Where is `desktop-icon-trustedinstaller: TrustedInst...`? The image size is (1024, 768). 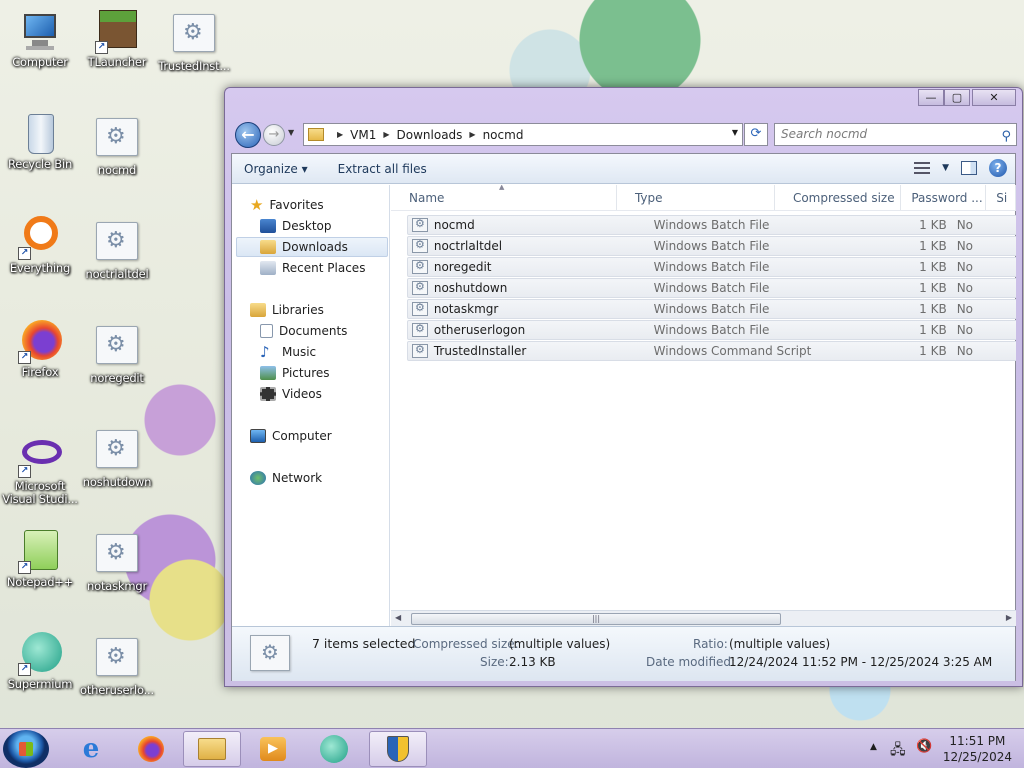
desktop-icon-trustedinstaller: TrustedInst... is located at coordinates (194, 41).